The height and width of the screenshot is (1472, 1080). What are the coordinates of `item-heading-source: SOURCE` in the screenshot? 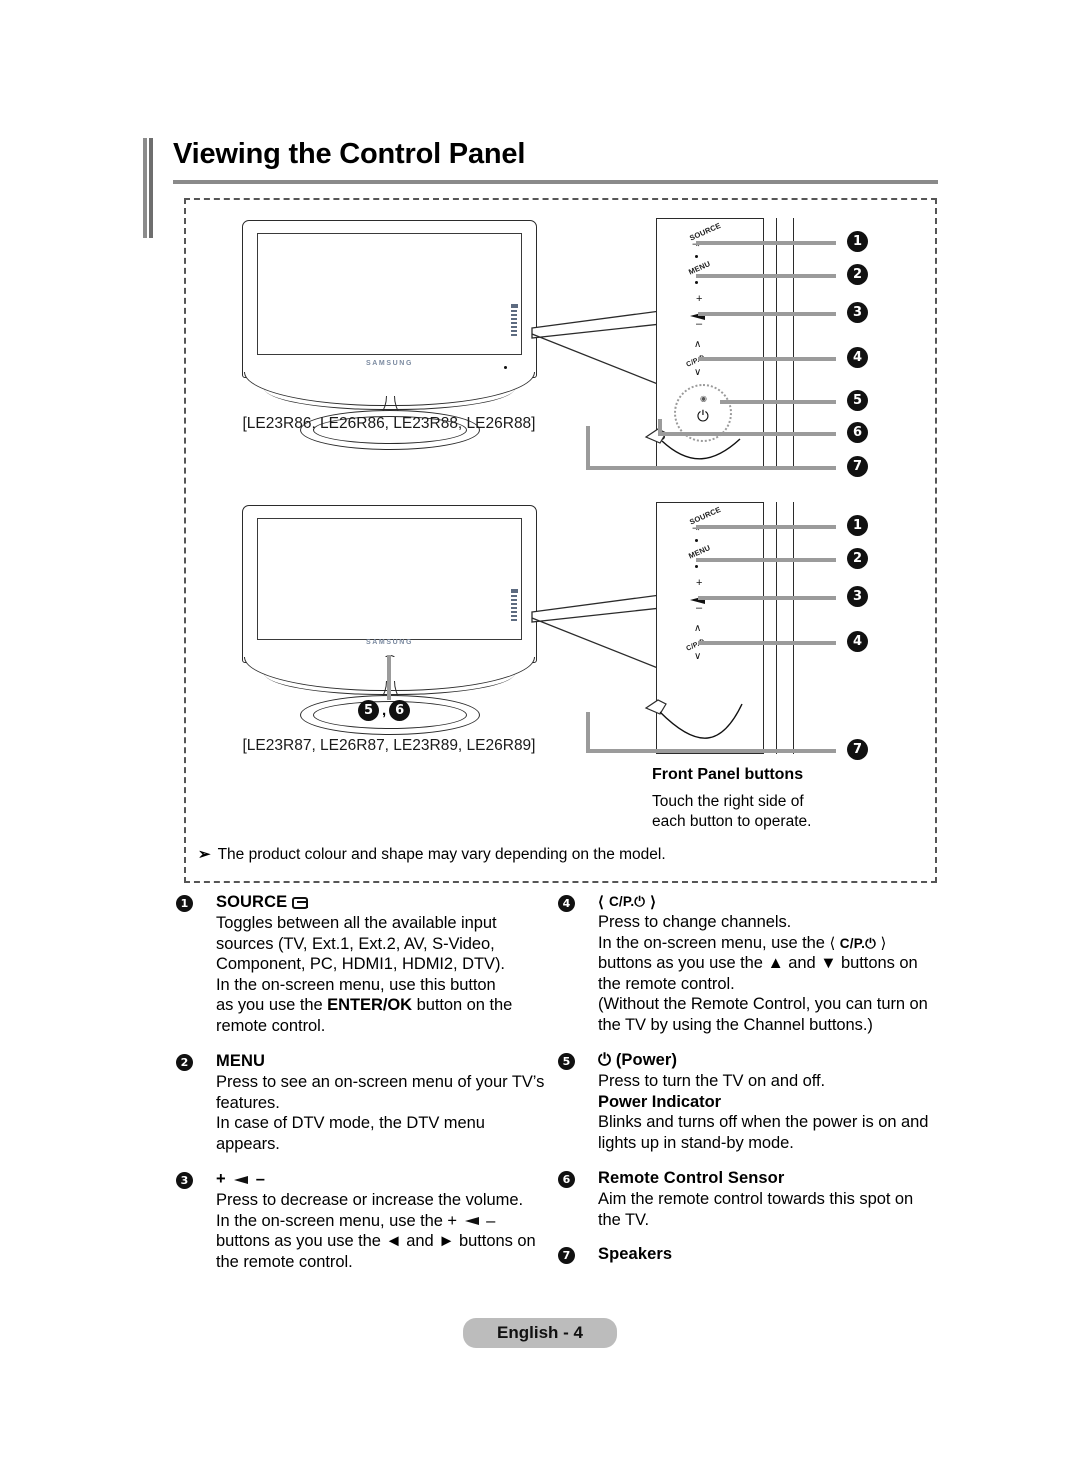 It's located at (381, 902).